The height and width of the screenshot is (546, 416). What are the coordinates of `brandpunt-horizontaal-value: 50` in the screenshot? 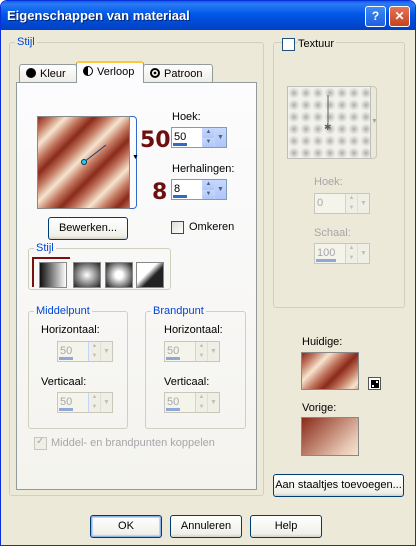 It's located at (173, 351).